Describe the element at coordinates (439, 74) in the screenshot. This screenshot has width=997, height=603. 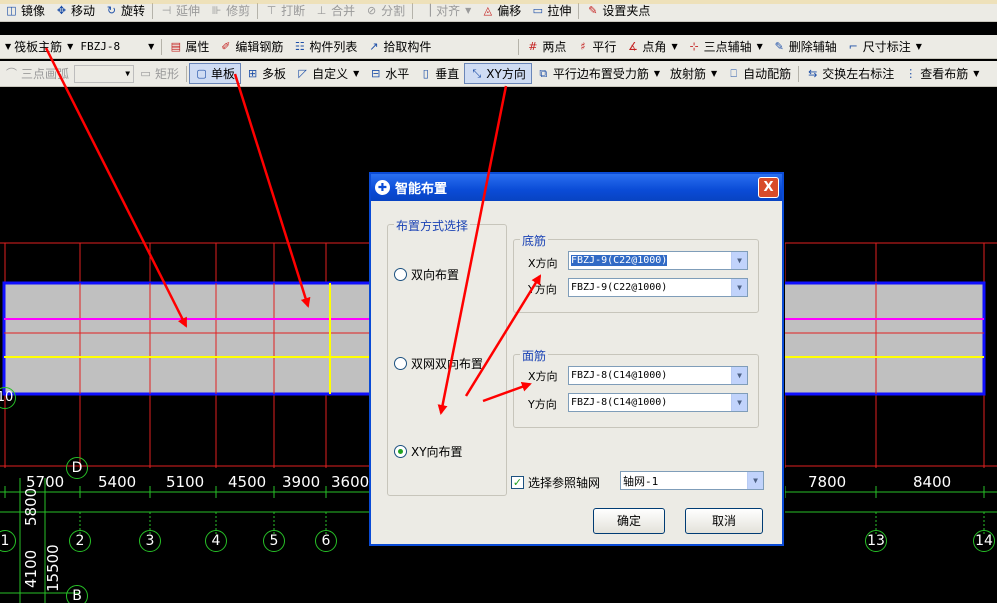
I see `vertical-button: ▯ 垂直` at that location.